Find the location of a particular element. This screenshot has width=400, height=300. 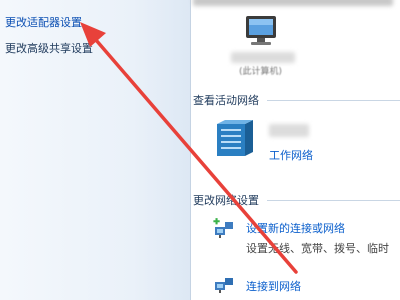

change-advanced-sharing-link: 更改高级共享设置 is located at coordinates (49, 48).